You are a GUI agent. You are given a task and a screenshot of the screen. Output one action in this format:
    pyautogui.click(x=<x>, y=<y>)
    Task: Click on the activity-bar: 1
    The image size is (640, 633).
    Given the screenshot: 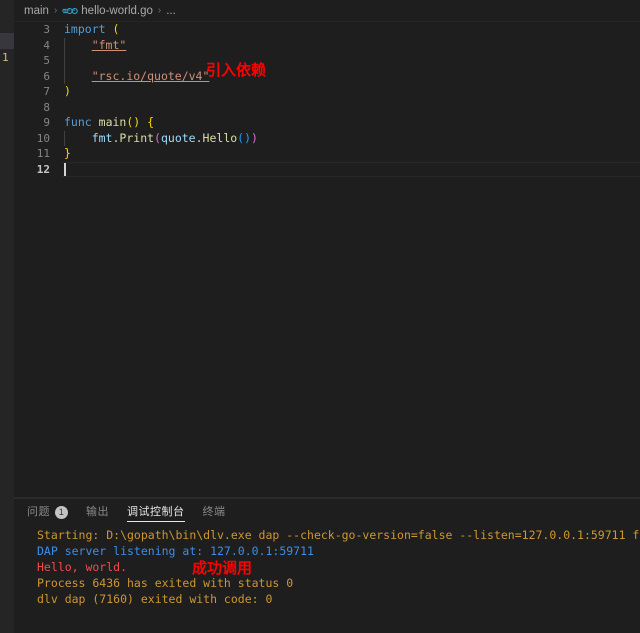 What is the action you would take?
    pyautogui.click(x=7, y=316)
    